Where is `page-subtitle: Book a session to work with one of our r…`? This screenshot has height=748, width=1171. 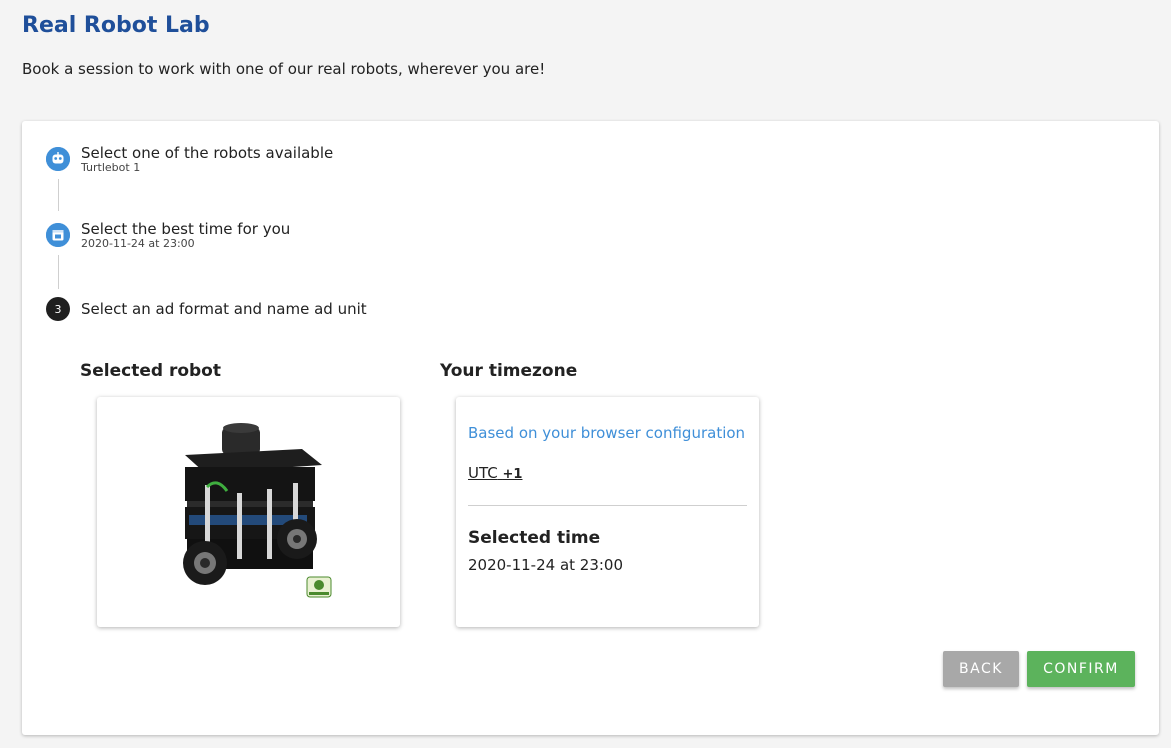 page-subtitle: Book a session to work with one of our r… is located at coordinates (284, 69).